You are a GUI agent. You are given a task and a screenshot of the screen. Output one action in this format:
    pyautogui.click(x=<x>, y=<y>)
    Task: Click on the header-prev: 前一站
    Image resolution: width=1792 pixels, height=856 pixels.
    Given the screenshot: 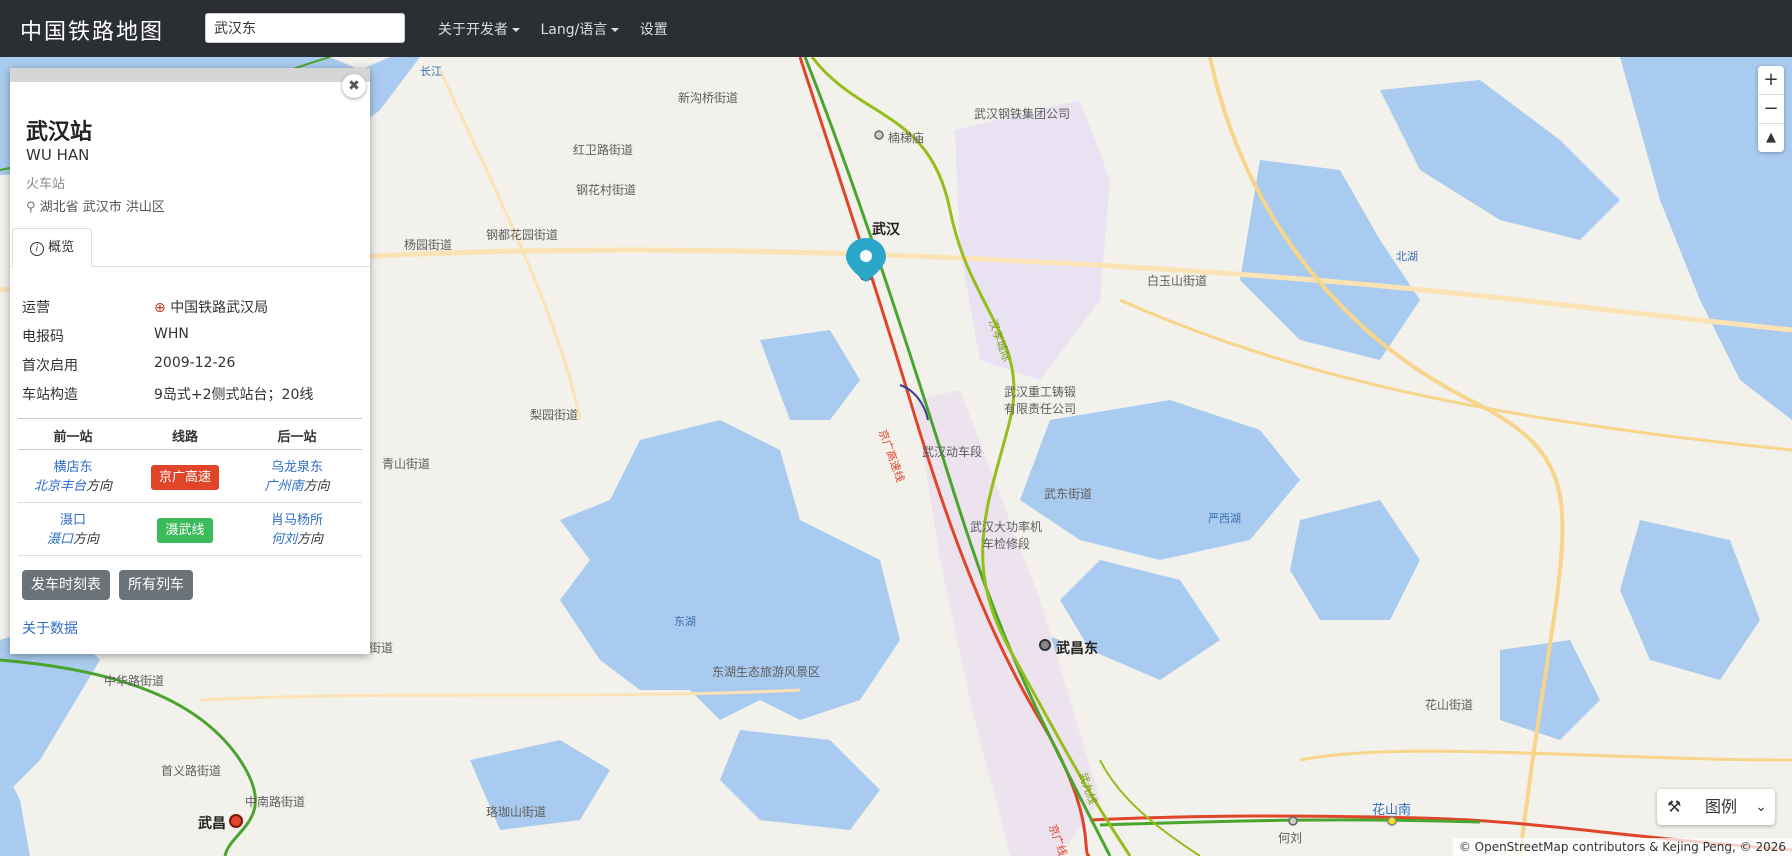 What is the action you would take?
    pyautogui.click(x=73, y=437)
    